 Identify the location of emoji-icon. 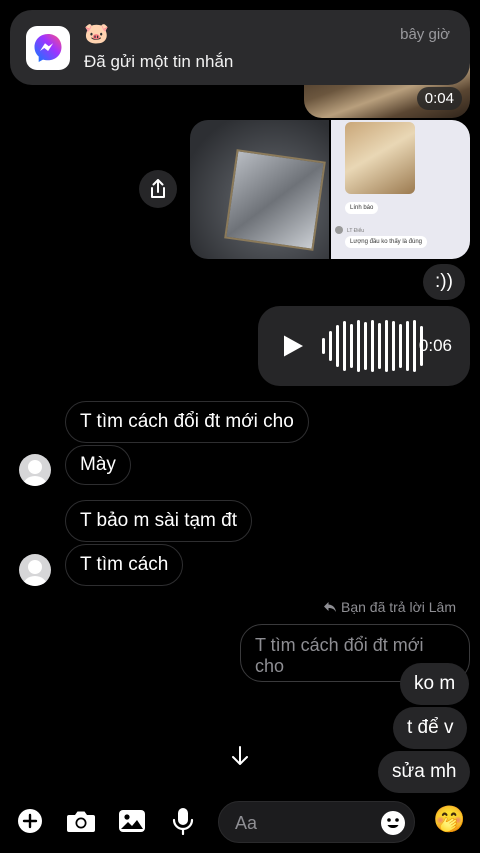
(393, 823).